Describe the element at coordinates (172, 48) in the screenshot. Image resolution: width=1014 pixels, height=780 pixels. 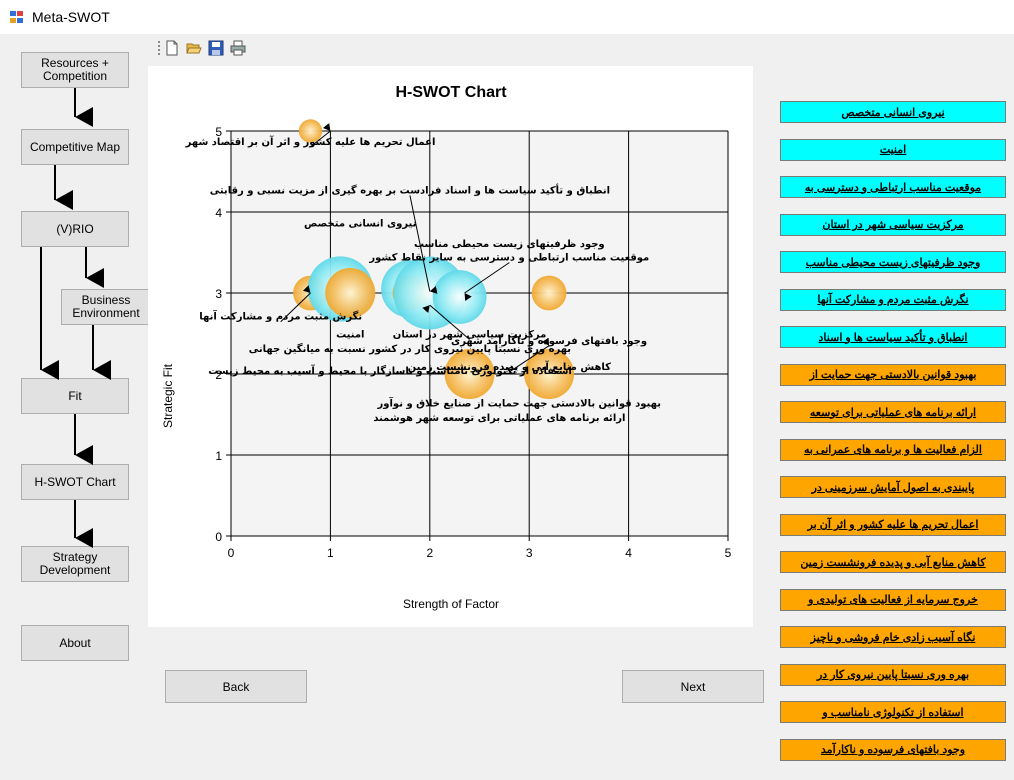
I see `new-file-icon` at that location.